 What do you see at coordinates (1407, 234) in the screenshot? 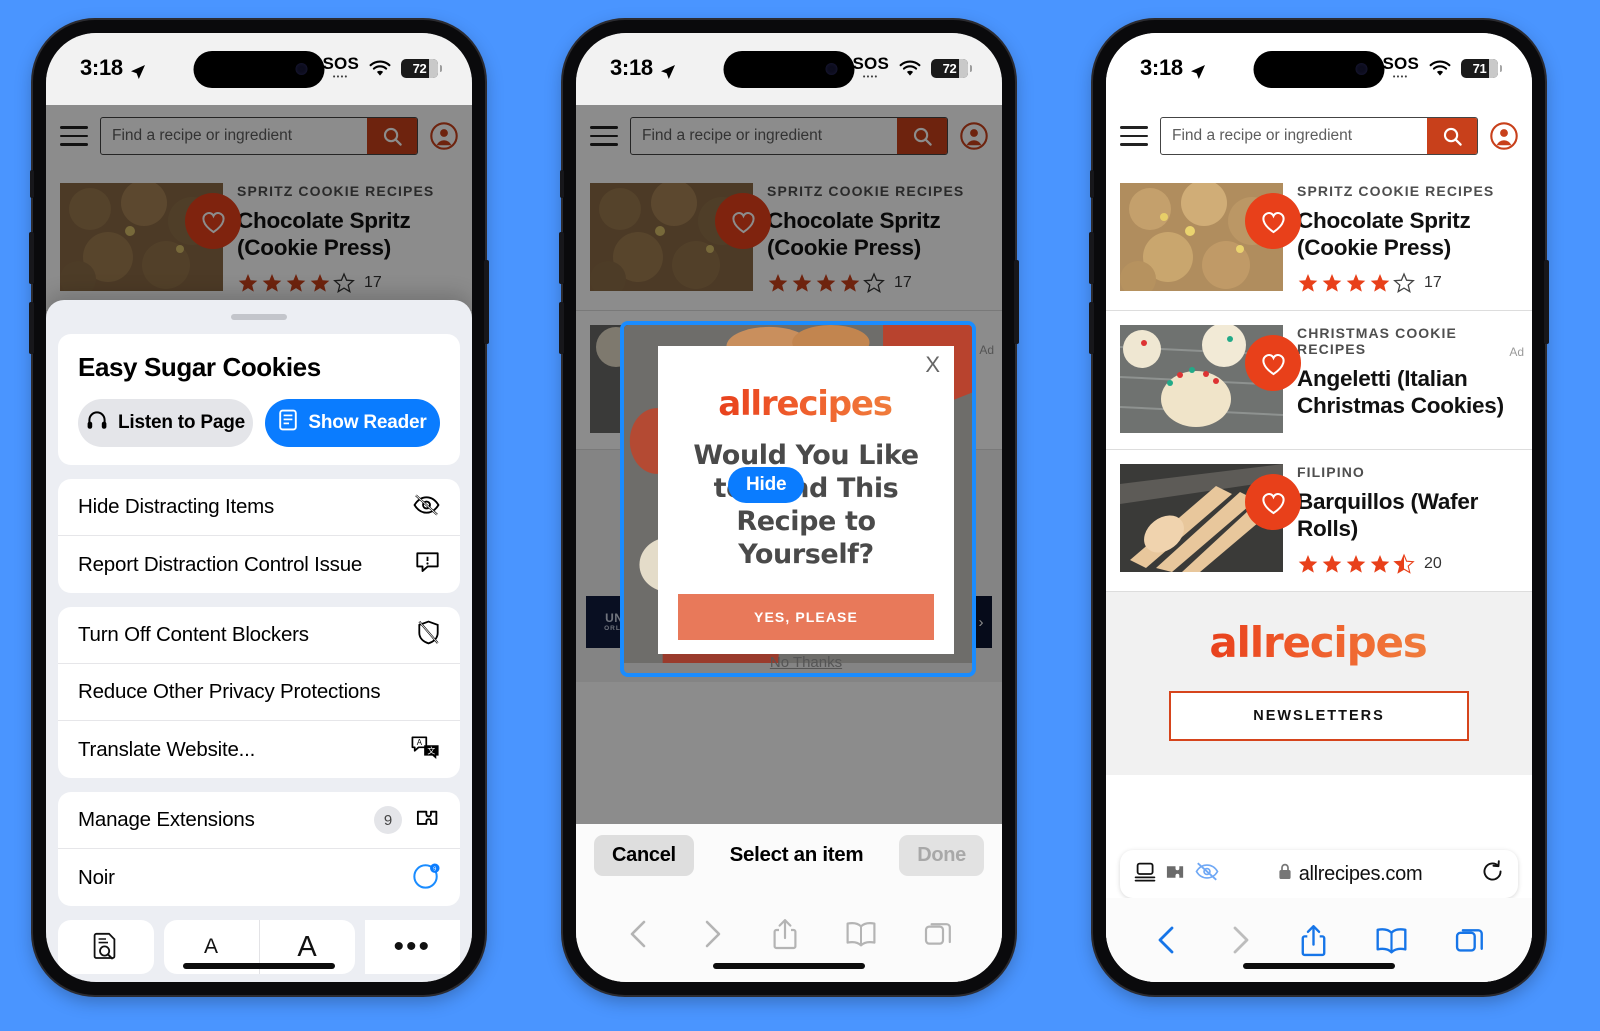
I see `recipe-title: Chocolate Spritz (Cookie Press)` at bounding box center [1407, 234].